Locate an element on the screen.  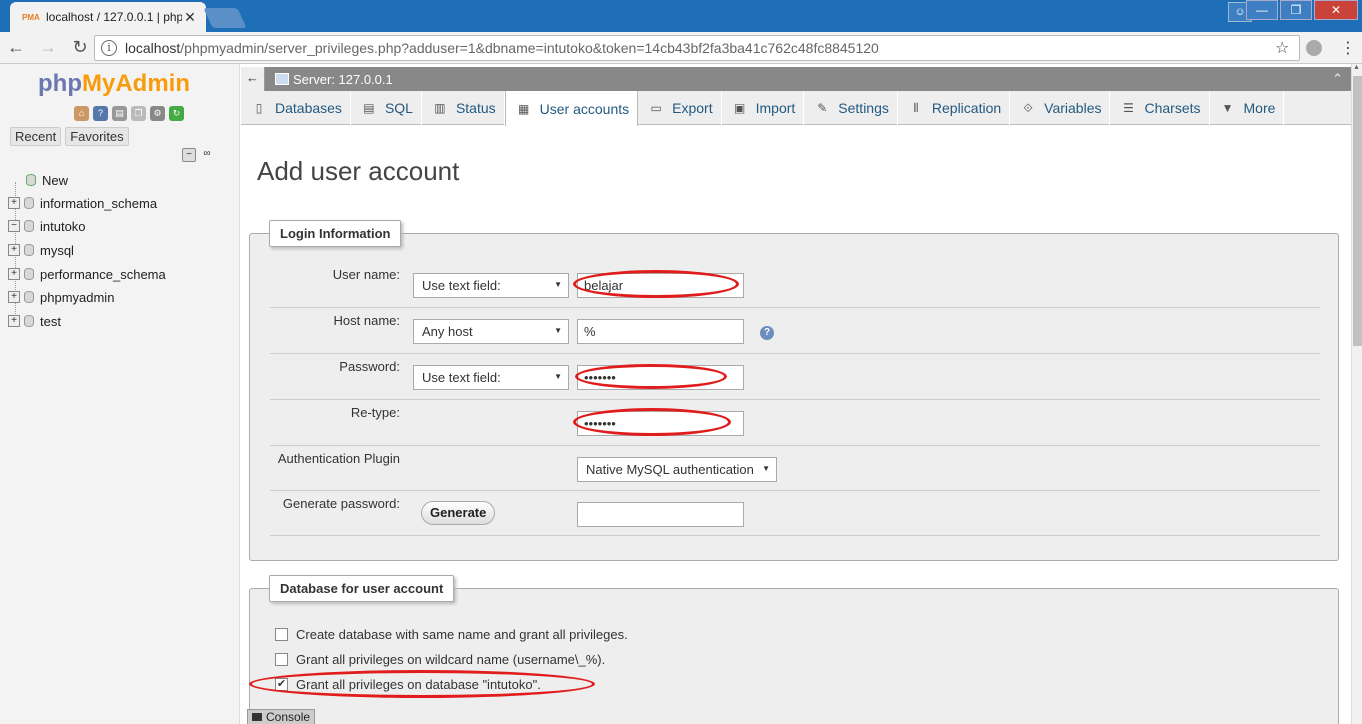
database-icon: ▯ is located at coordinates (259, 108).